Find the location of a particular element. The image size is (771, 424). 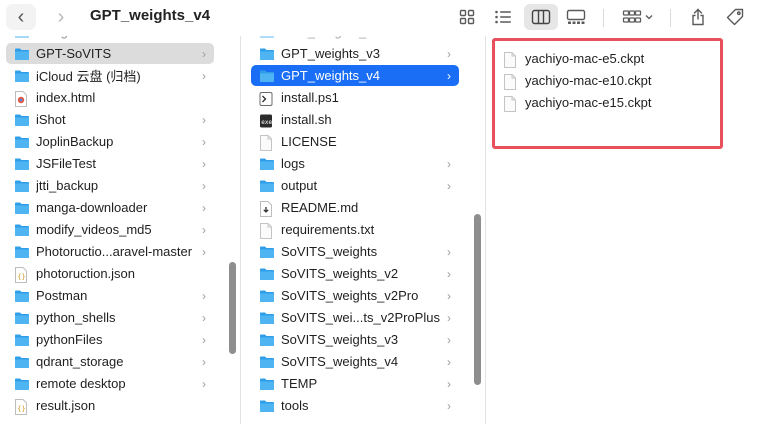

column-view-icon is located at coordinates (541, 17).